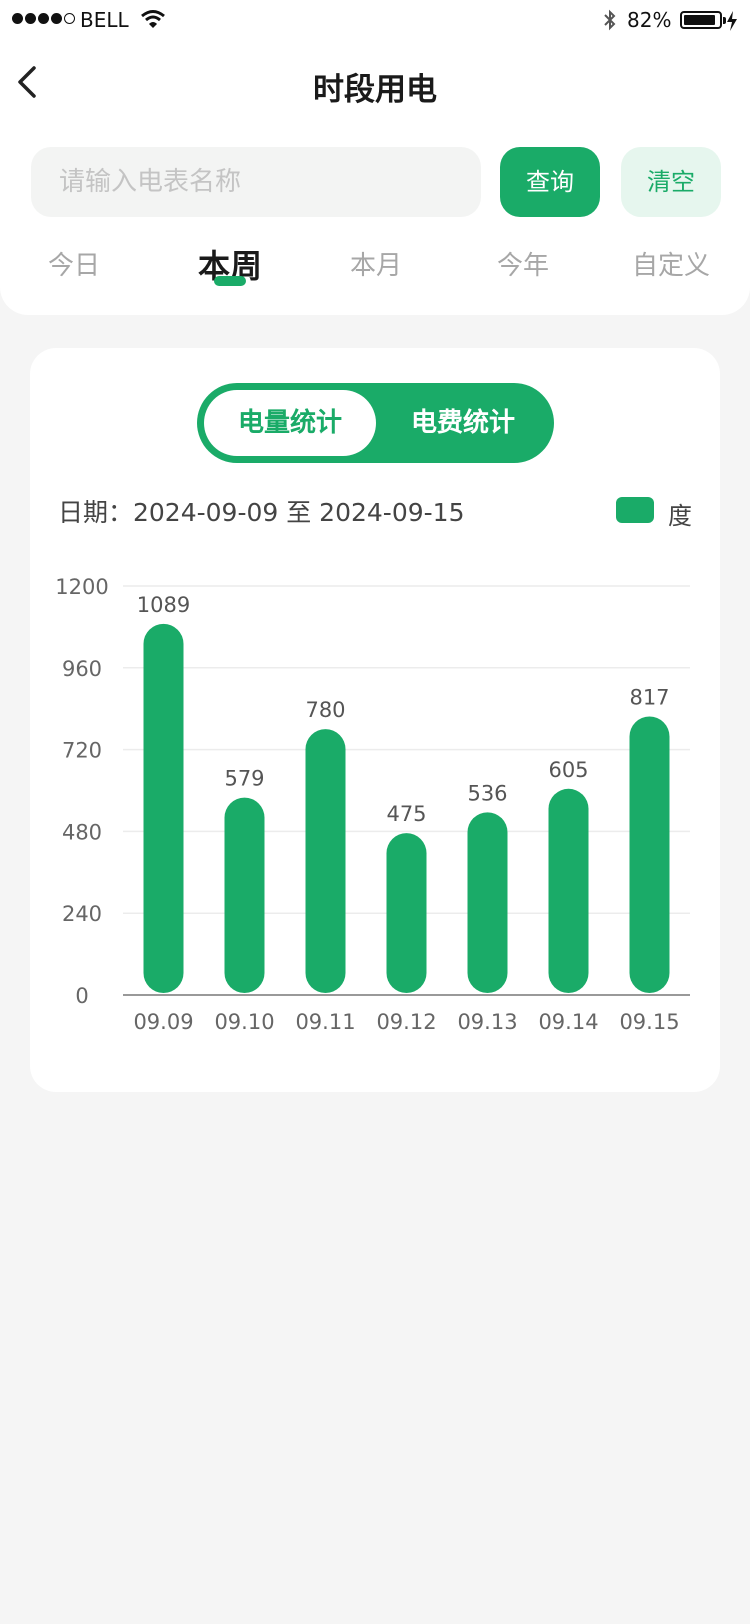  What do you see at coordinates (671, 263) in the screenshot?
I see `tab-custom: 自定义` at bounding box center [671, 263].